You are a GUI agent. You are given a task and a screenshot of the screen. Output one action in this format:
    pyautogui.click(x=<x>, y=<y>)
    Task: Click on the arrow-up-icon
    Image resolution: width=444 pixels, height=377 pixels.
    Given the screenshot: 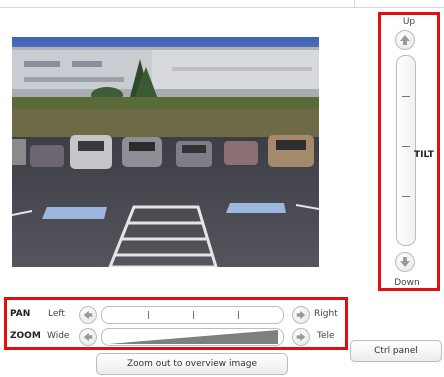 What is the action you would take?
    pyautogui.click(x=405, y=40)
    